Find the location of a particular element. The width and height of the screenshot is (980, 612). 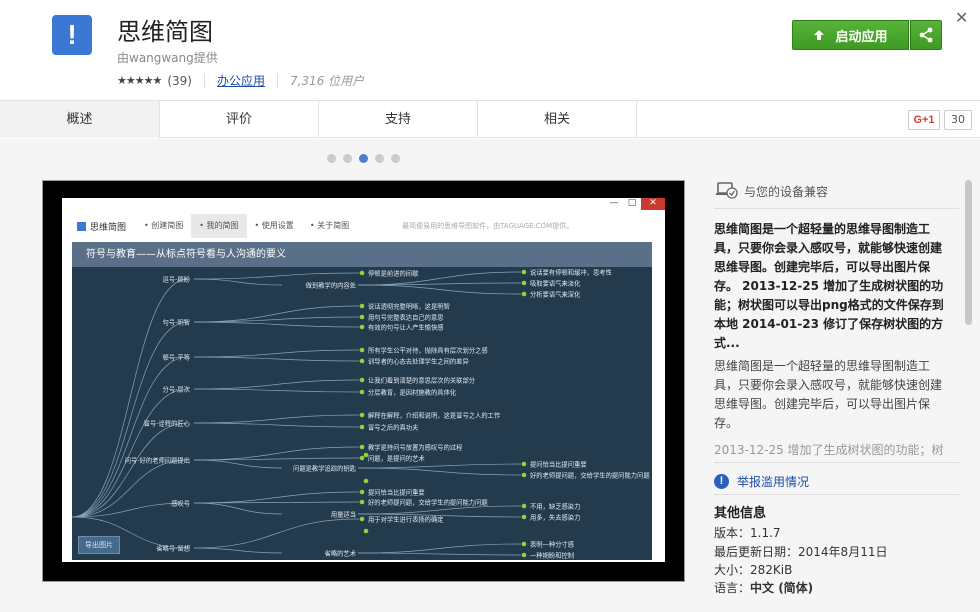

minimize-icon: — is located at coordinates (614, 204).